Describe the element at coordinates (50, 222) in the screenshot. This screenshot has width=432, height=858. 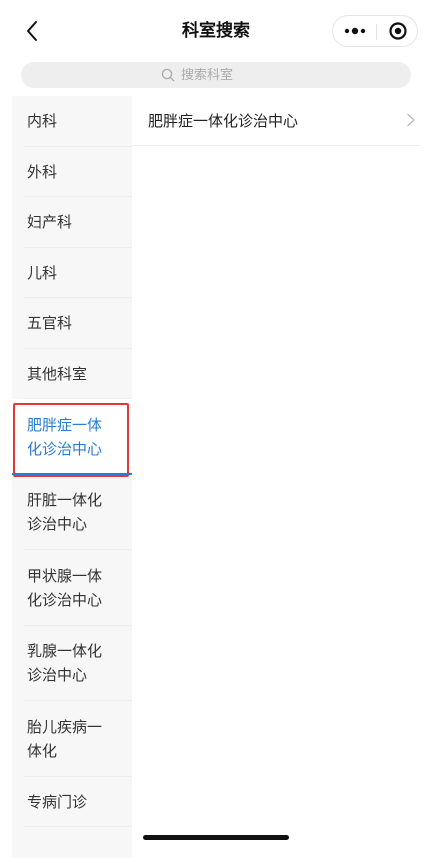
I see `category-label: 妇产科` at that location.